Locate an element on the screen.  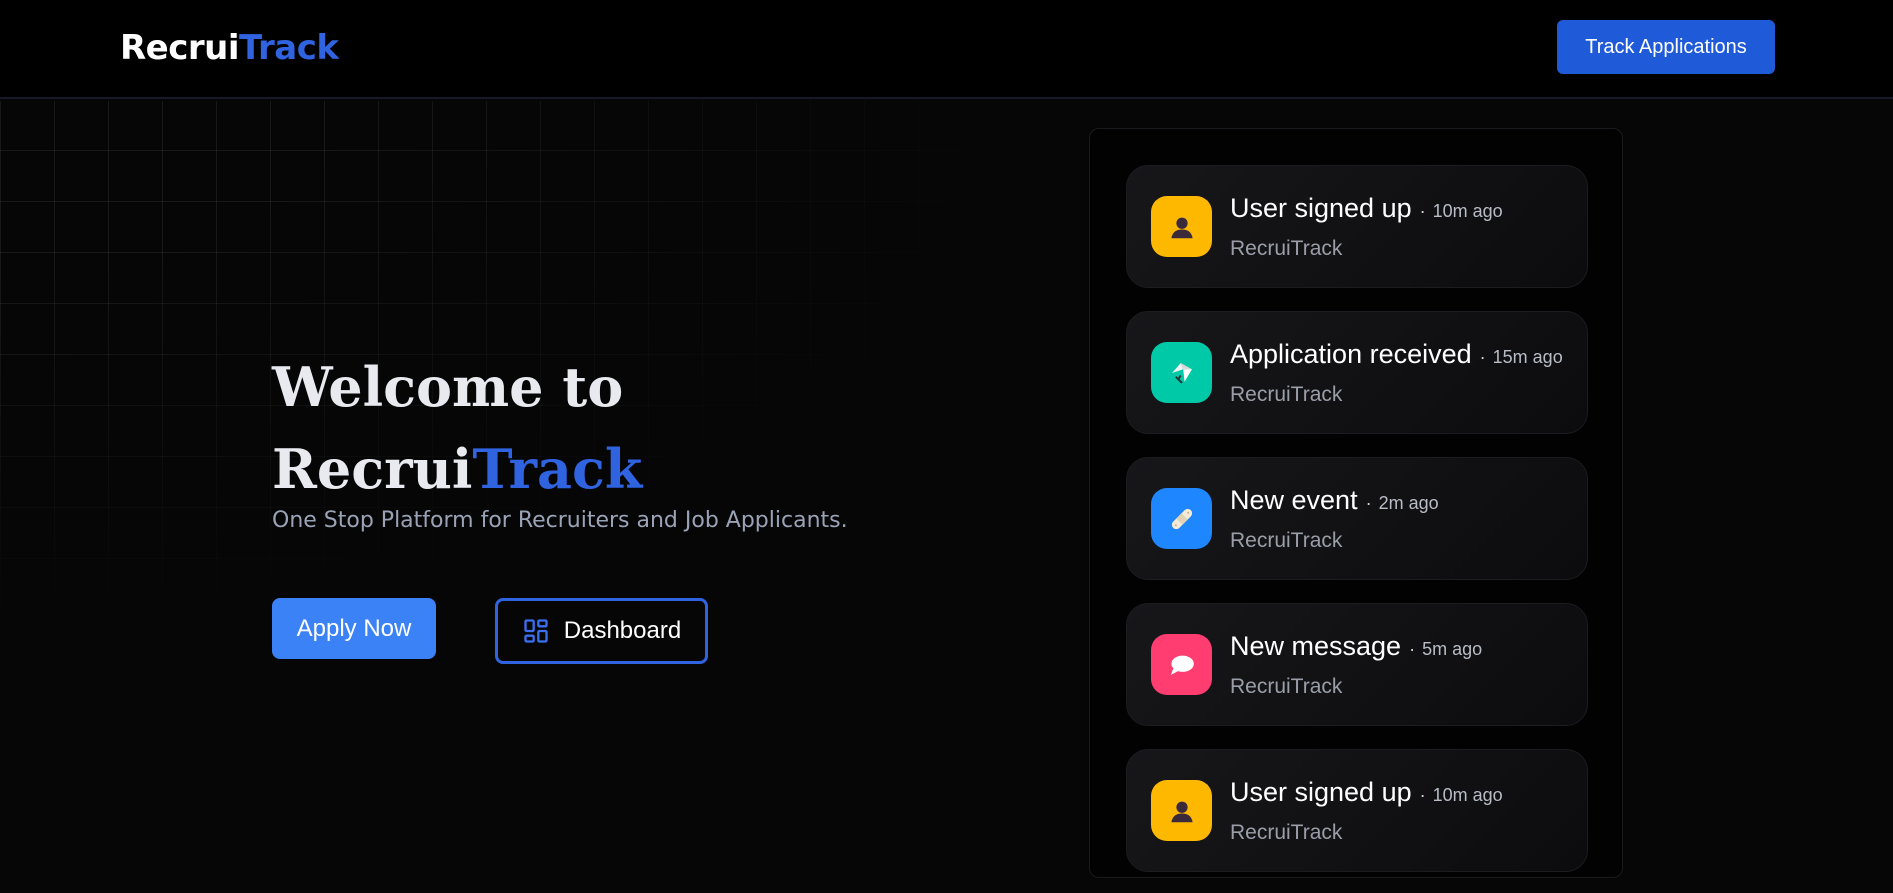
hero-brand-recrui: Recrui is located at coordinates (372, 469).